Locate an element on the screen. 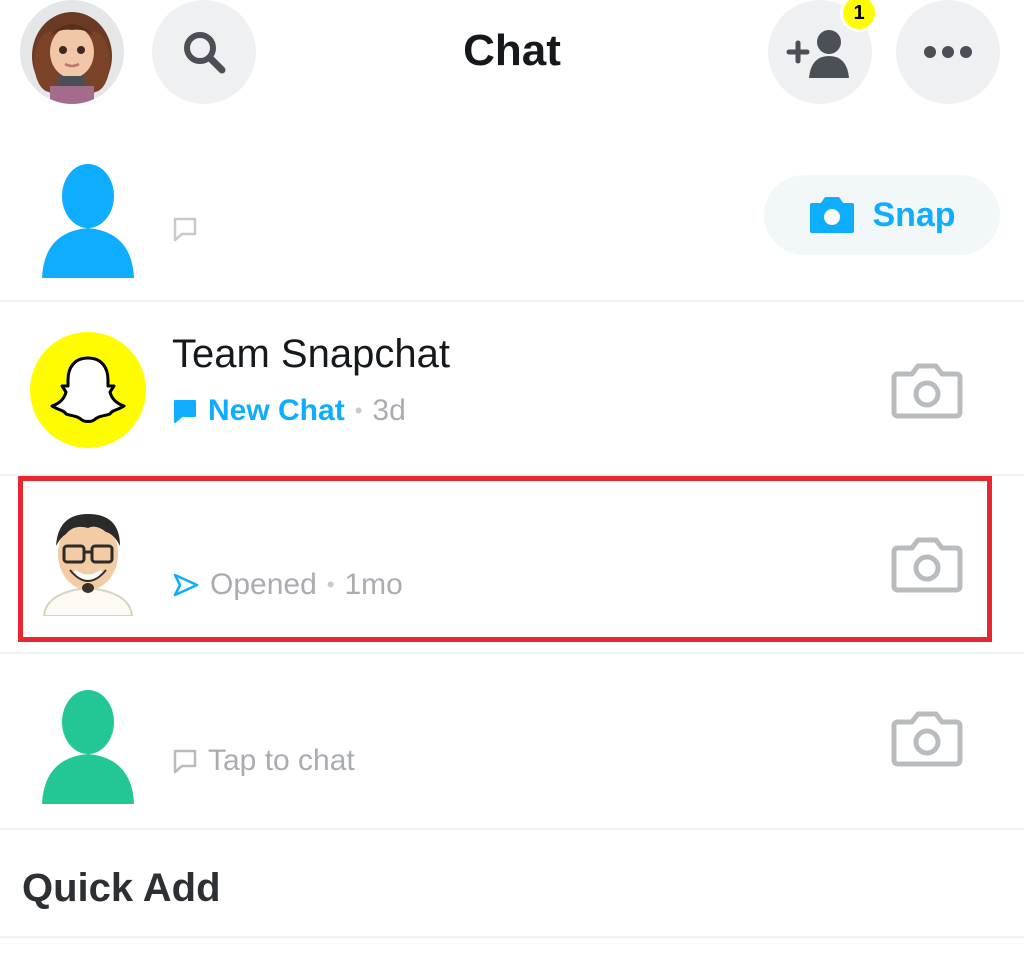  chat-status: New Chat • 3d is located at coordinates (289, 411).